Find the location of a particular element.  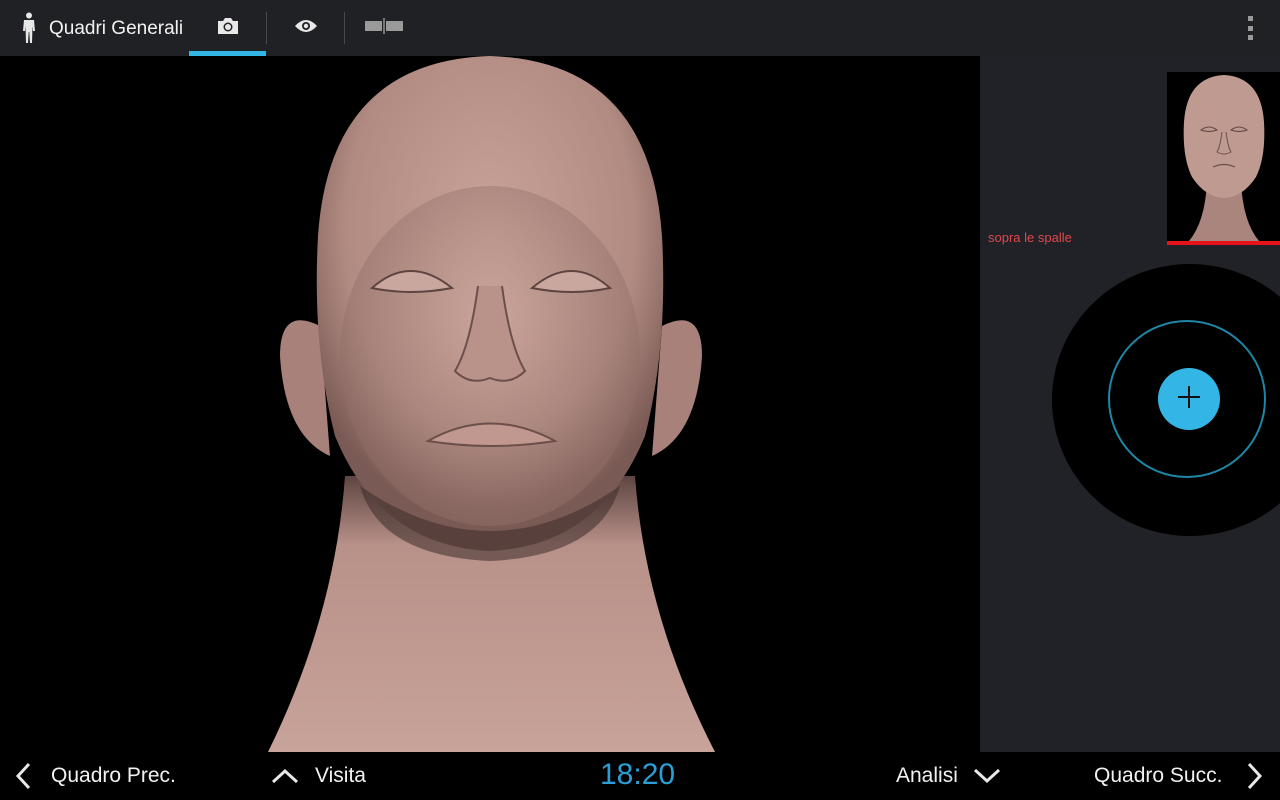

analisi-label: Analisi is located at coordinates (927, 775).